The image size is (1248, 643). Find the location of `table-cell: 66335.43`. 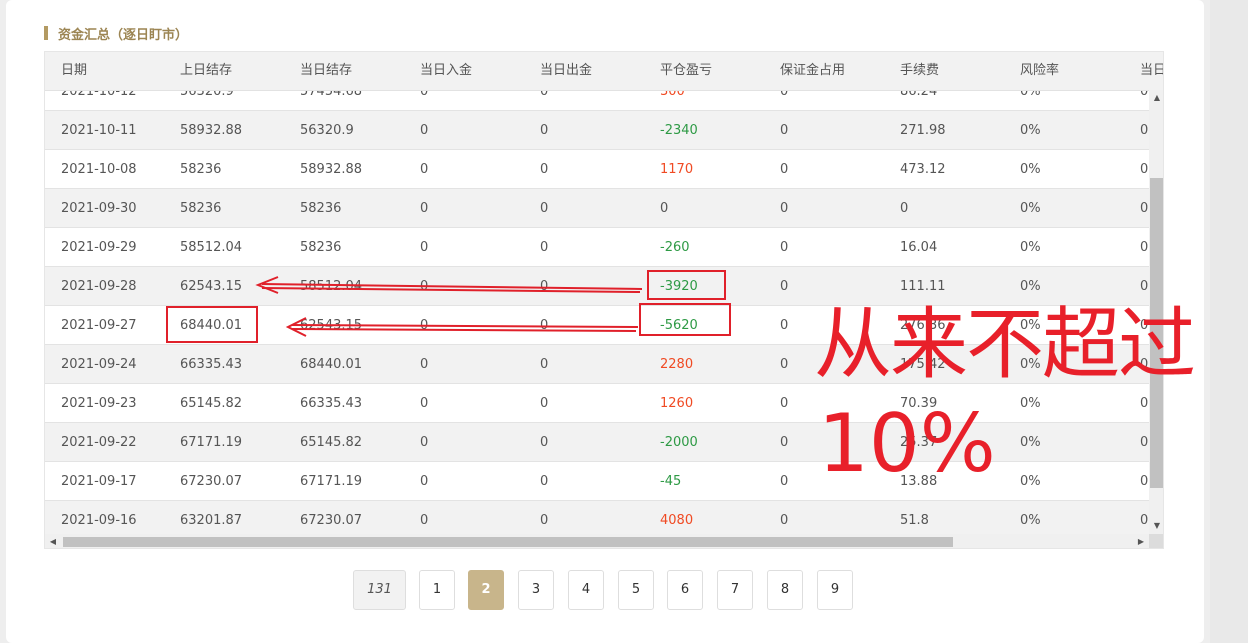

table-cell: 66335.43 is located at coordinates (331, 403).